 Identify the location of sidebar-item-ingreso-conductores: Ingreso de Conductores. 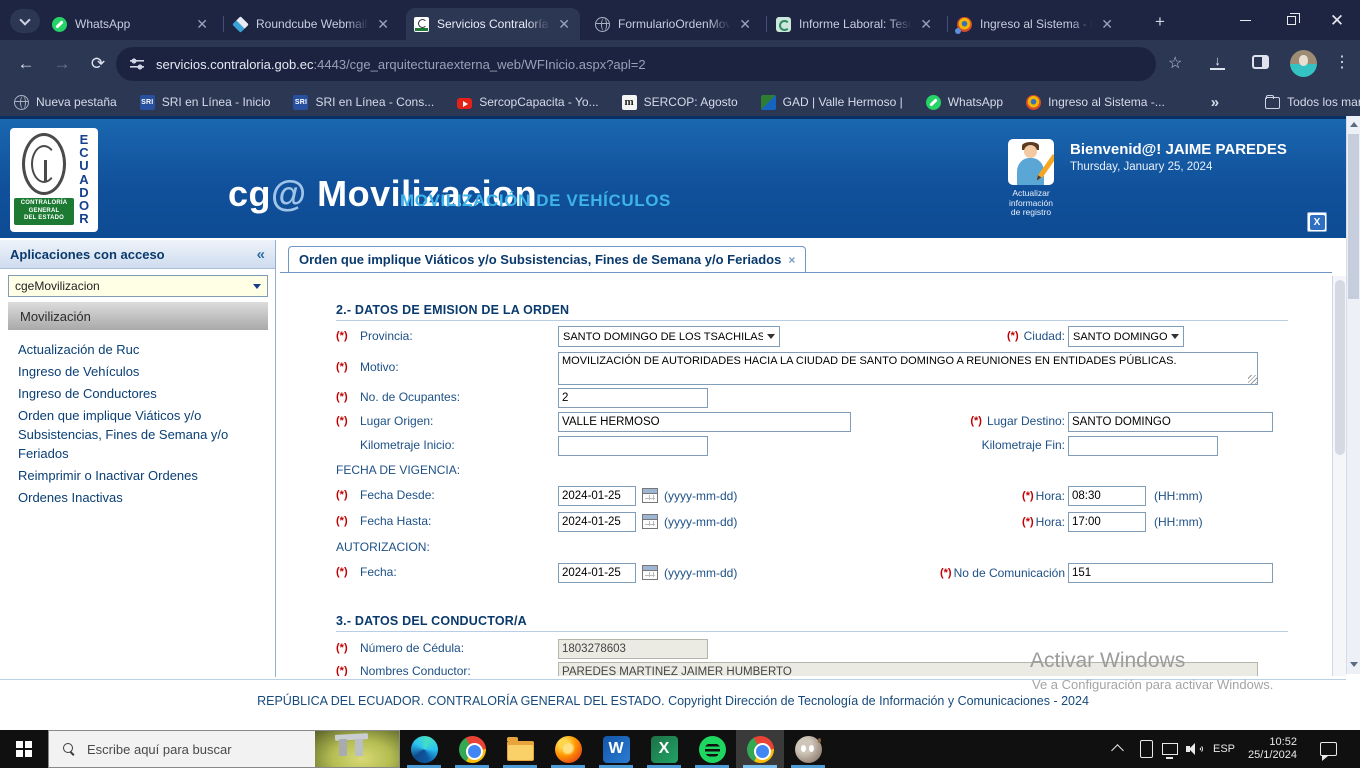
(142, 393).